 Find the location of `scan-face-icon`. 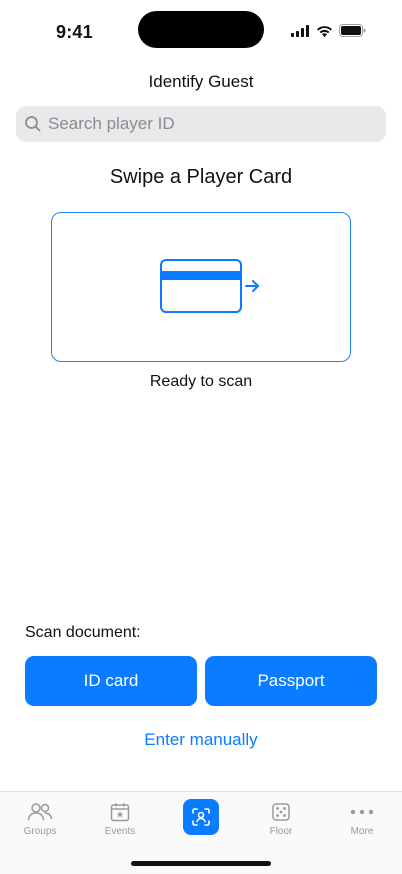

scan-face-icon is located at coordinates (201, 817).